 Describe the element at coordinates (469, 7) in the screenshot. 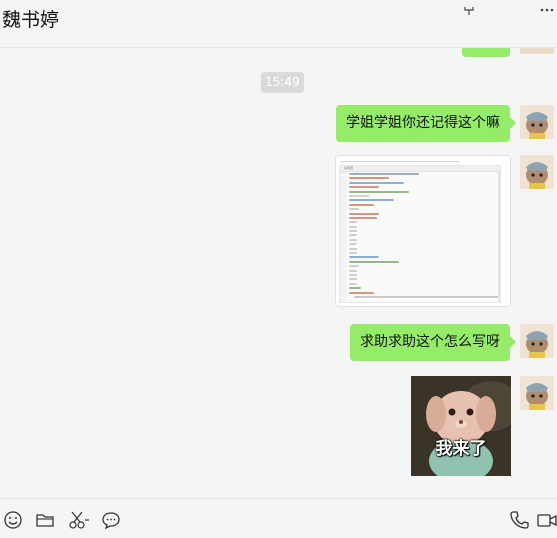

I see `pin-icon` at that location.